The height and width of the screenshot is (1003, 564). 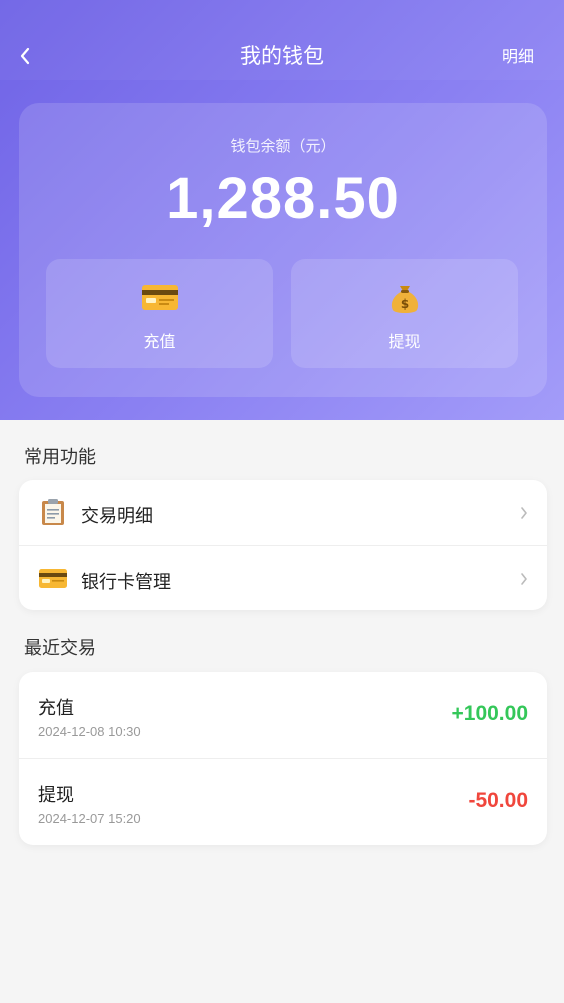 I want to click on transaction-title: 提现, so click(x=56, y=795).